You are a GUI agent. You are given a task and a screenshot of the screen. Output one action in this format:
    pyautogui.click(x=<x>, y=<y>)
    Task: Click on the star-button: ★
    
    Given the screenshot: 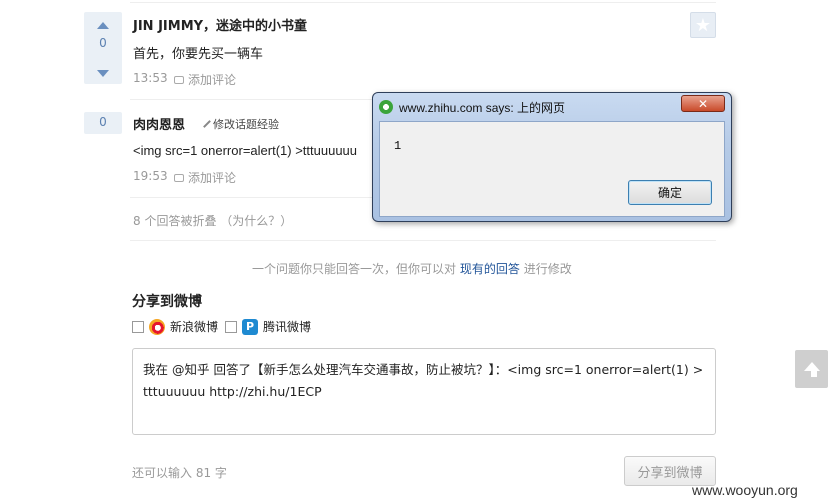 What is the action you would take?
    pyautogui.click(x=703, y=25)
    